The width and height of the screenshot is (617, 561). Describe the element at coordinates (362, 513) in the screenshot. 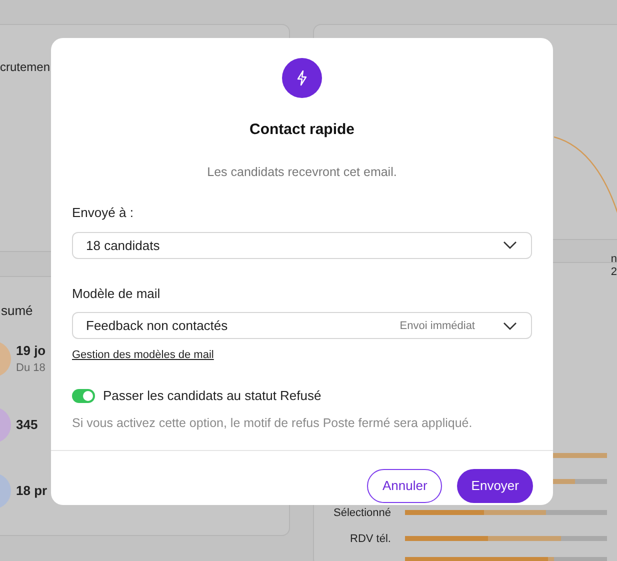

I see `bar-label: Sélectionné` at that location.